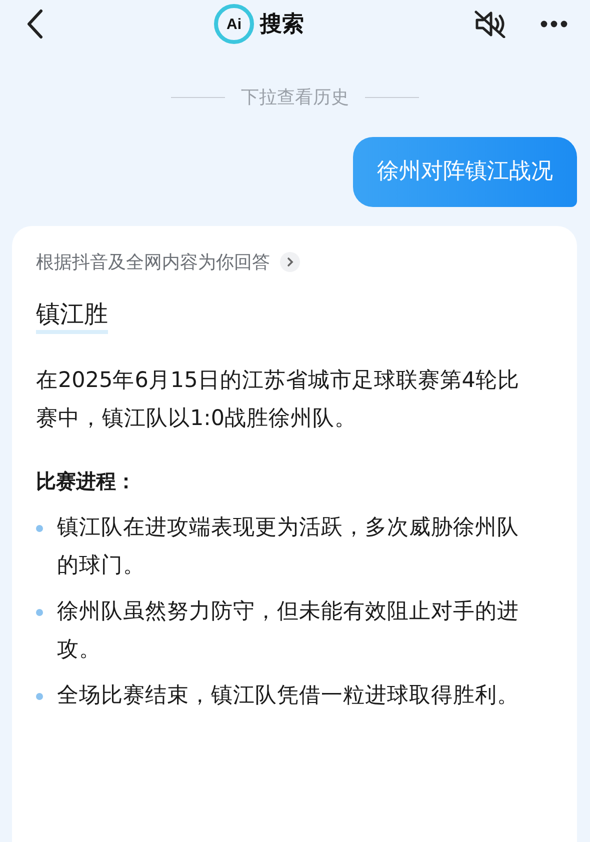 This screenshot has width=590, height=842. Describe the element at coordinates (490, 24) in the screenshot. I see `mute-icon` at that location.